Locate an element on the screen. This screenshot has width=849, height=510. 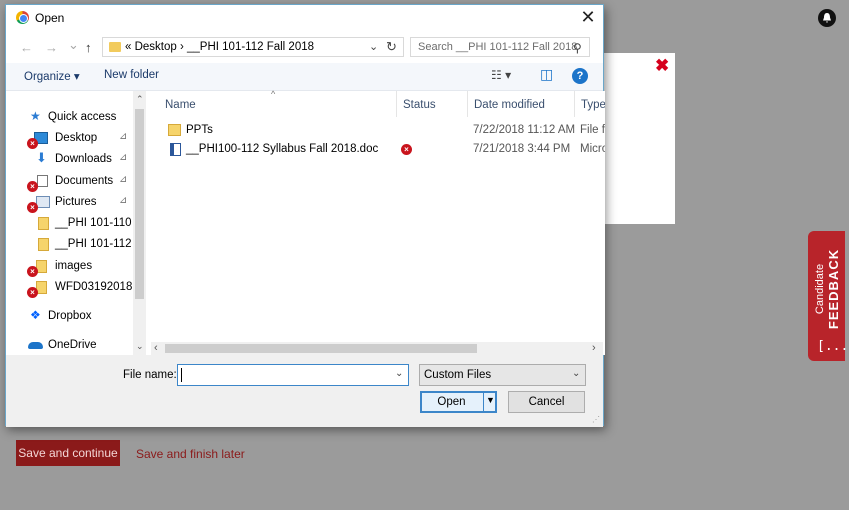
file-list-scrollbar: ‹ › is located at coordinates (377, 348).